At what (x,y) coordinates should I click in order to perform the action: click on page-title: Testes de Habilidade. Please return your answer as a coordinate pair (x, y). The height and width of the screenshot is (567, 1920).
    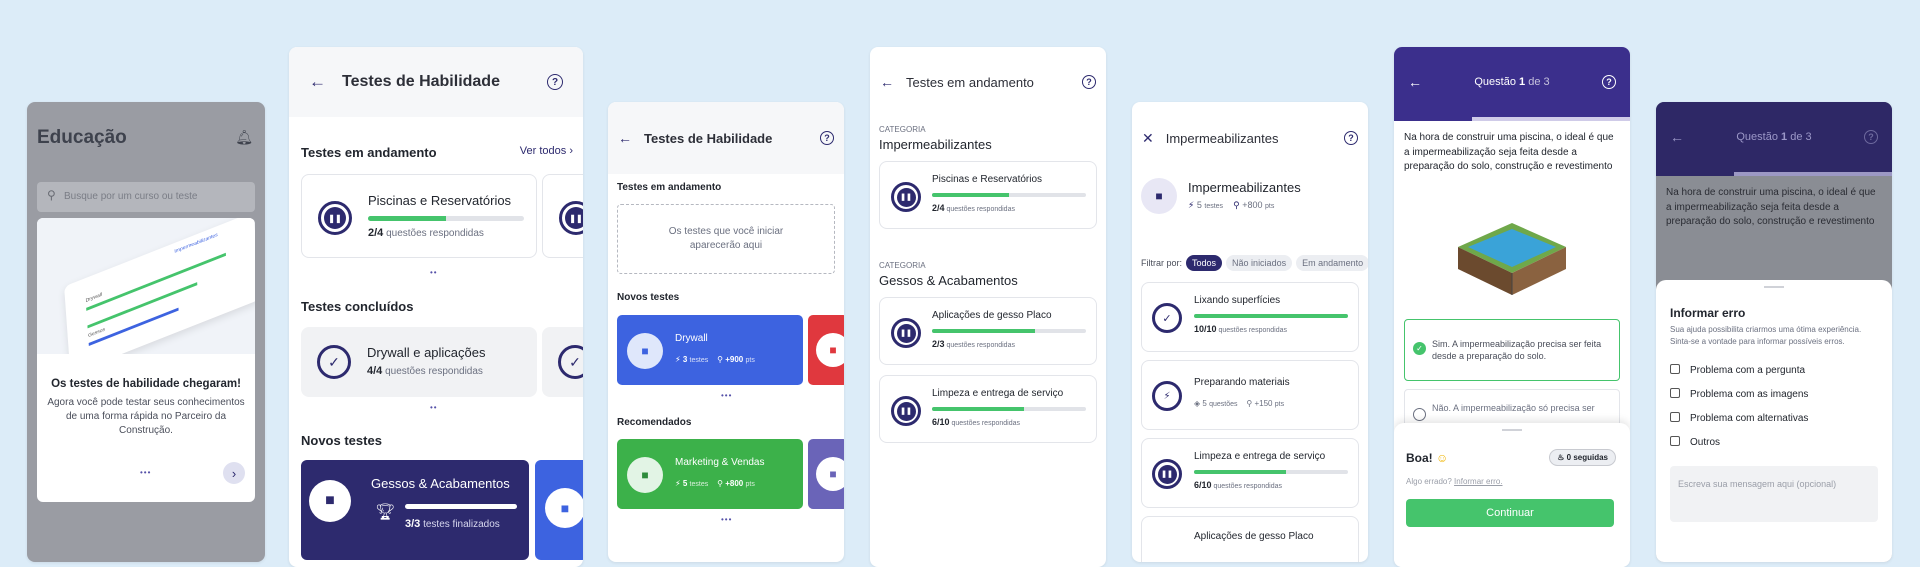
    Looking at the image, I should click on (421, 81).